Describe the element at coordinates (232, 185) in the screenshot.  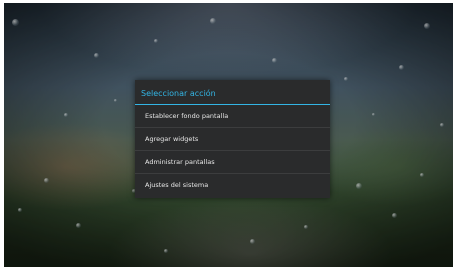
I see `menu-item-system-settings: Ajustes del sistema` at that location.